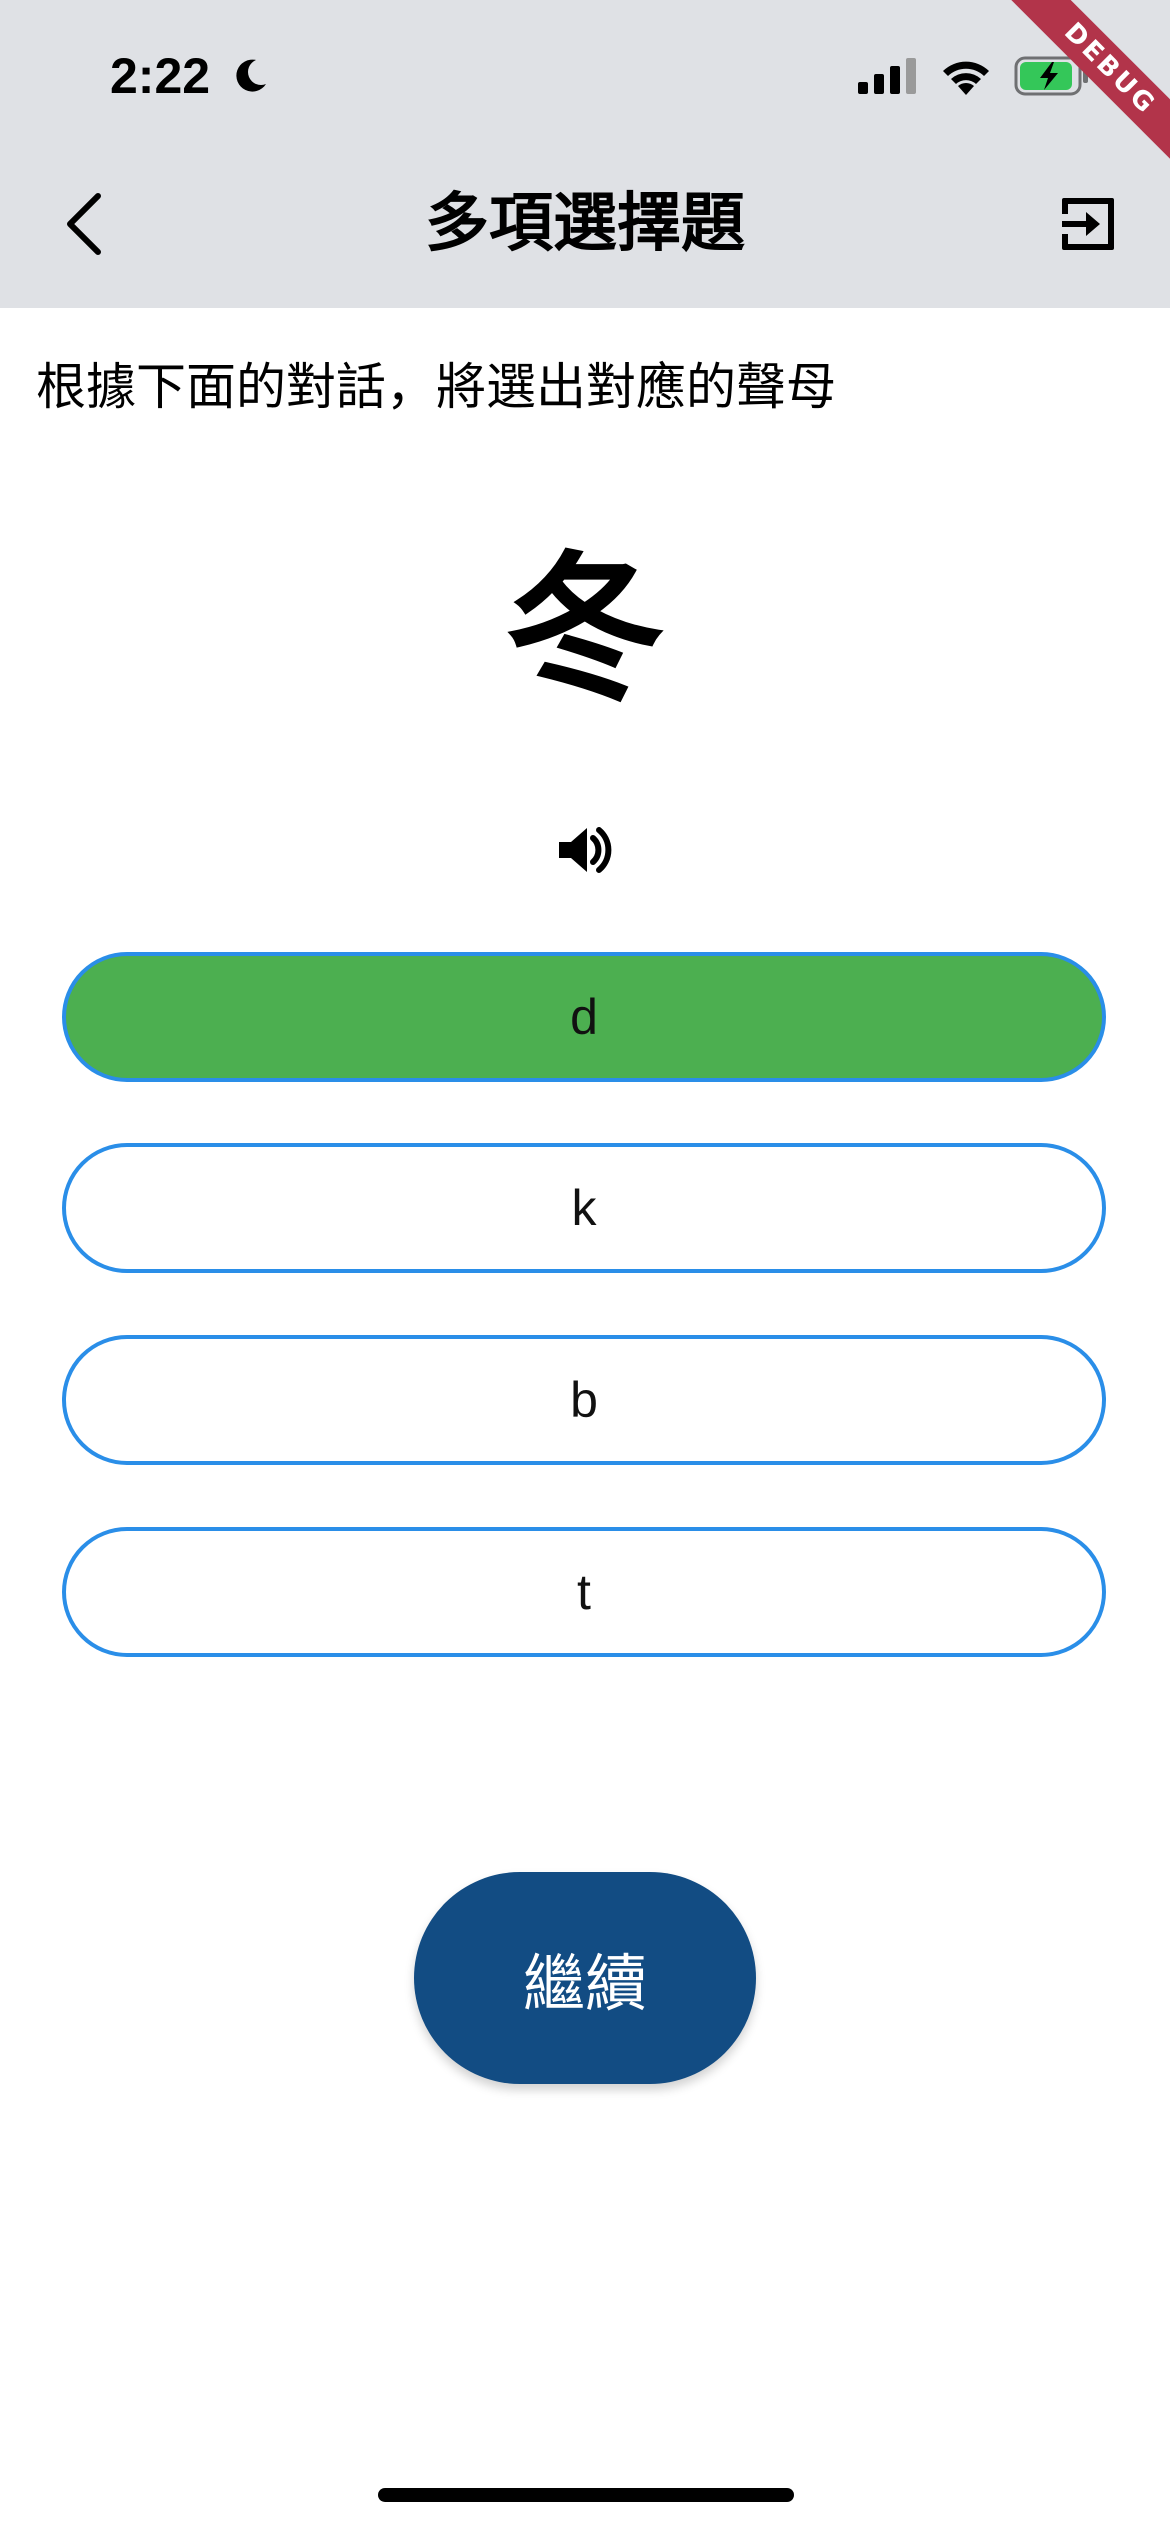 This screenshot has height=2532, width=1170. I want to click on moon-icon, so click(251, 75).